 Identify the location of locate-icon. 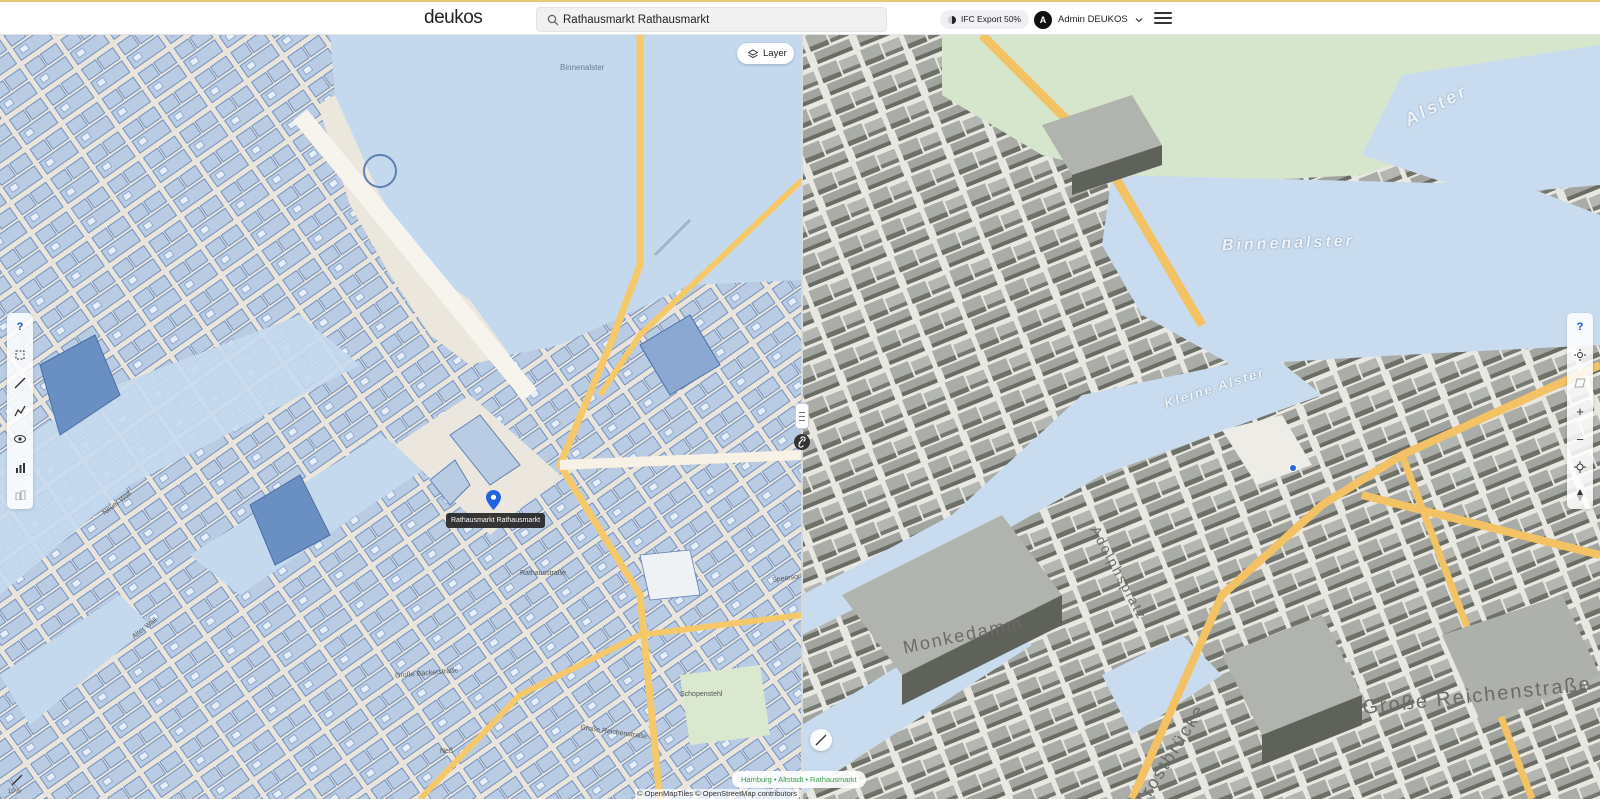
(1580, 467).